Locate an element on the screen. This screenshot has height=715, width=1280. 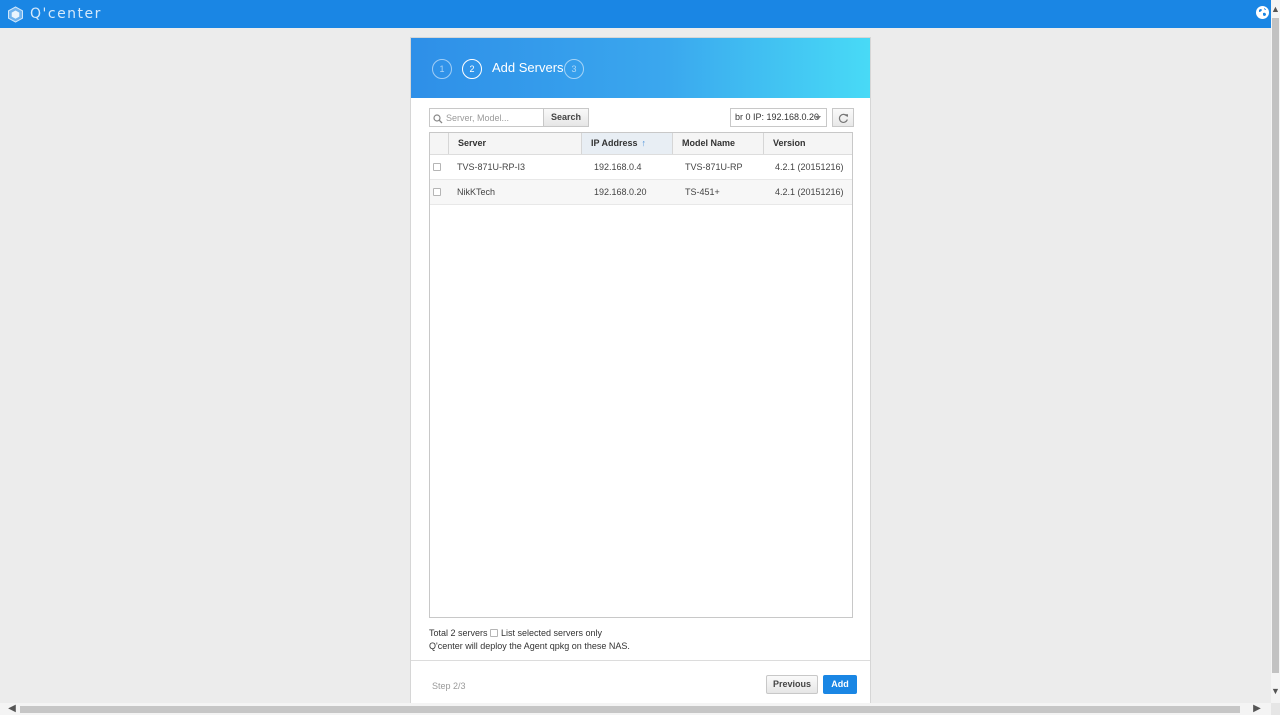
scroll-up-icon: ▲ is located at coordinates (1275, 9).